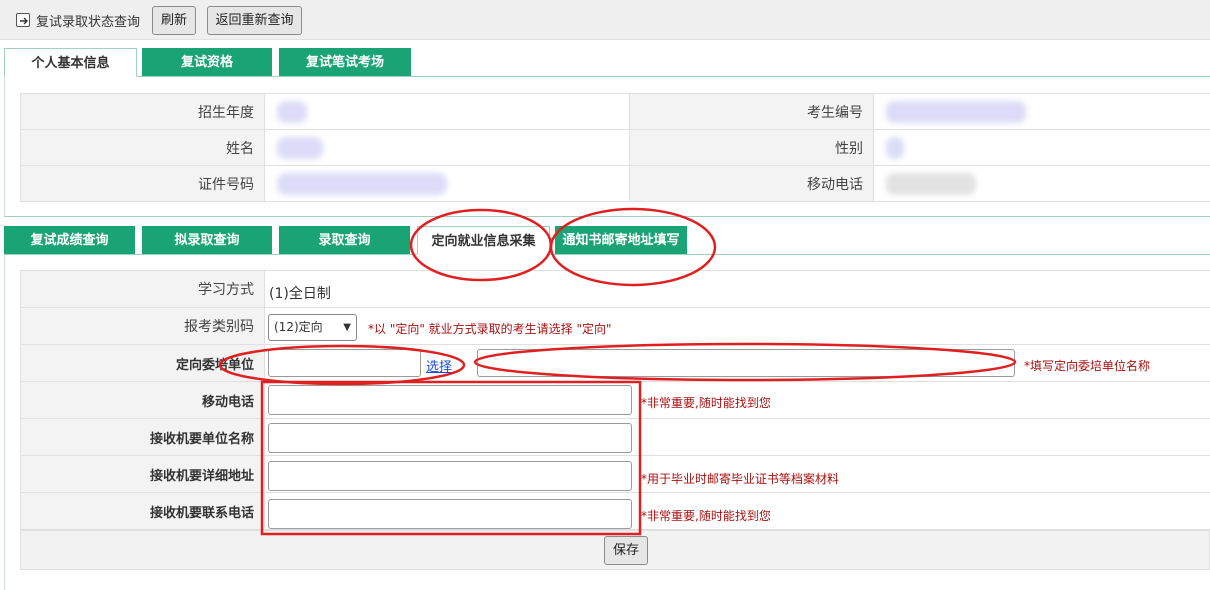 The width and height of the screenshot is (1210, 590). What do you see at coordinates (344, 363) in the screenshot?
I see `unit-code-input` at bounding box center [344, 363].